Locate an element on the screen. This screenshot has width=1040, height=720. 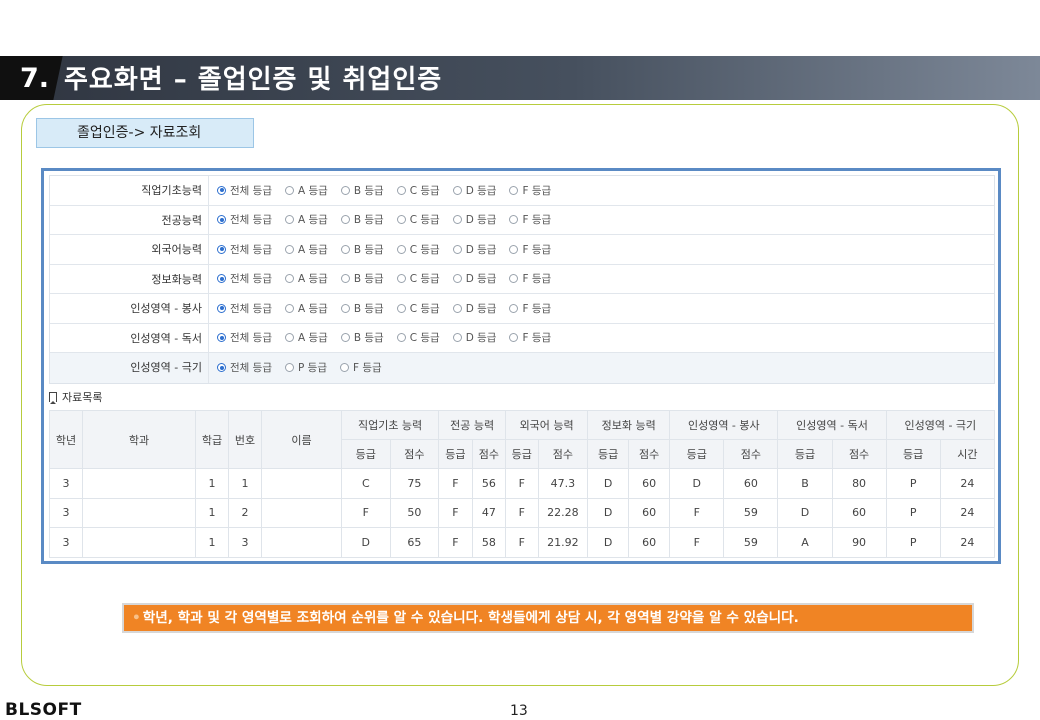
radio-group: 전체 등급 P 등급 F 등급 is located at coordinates (302, 367).